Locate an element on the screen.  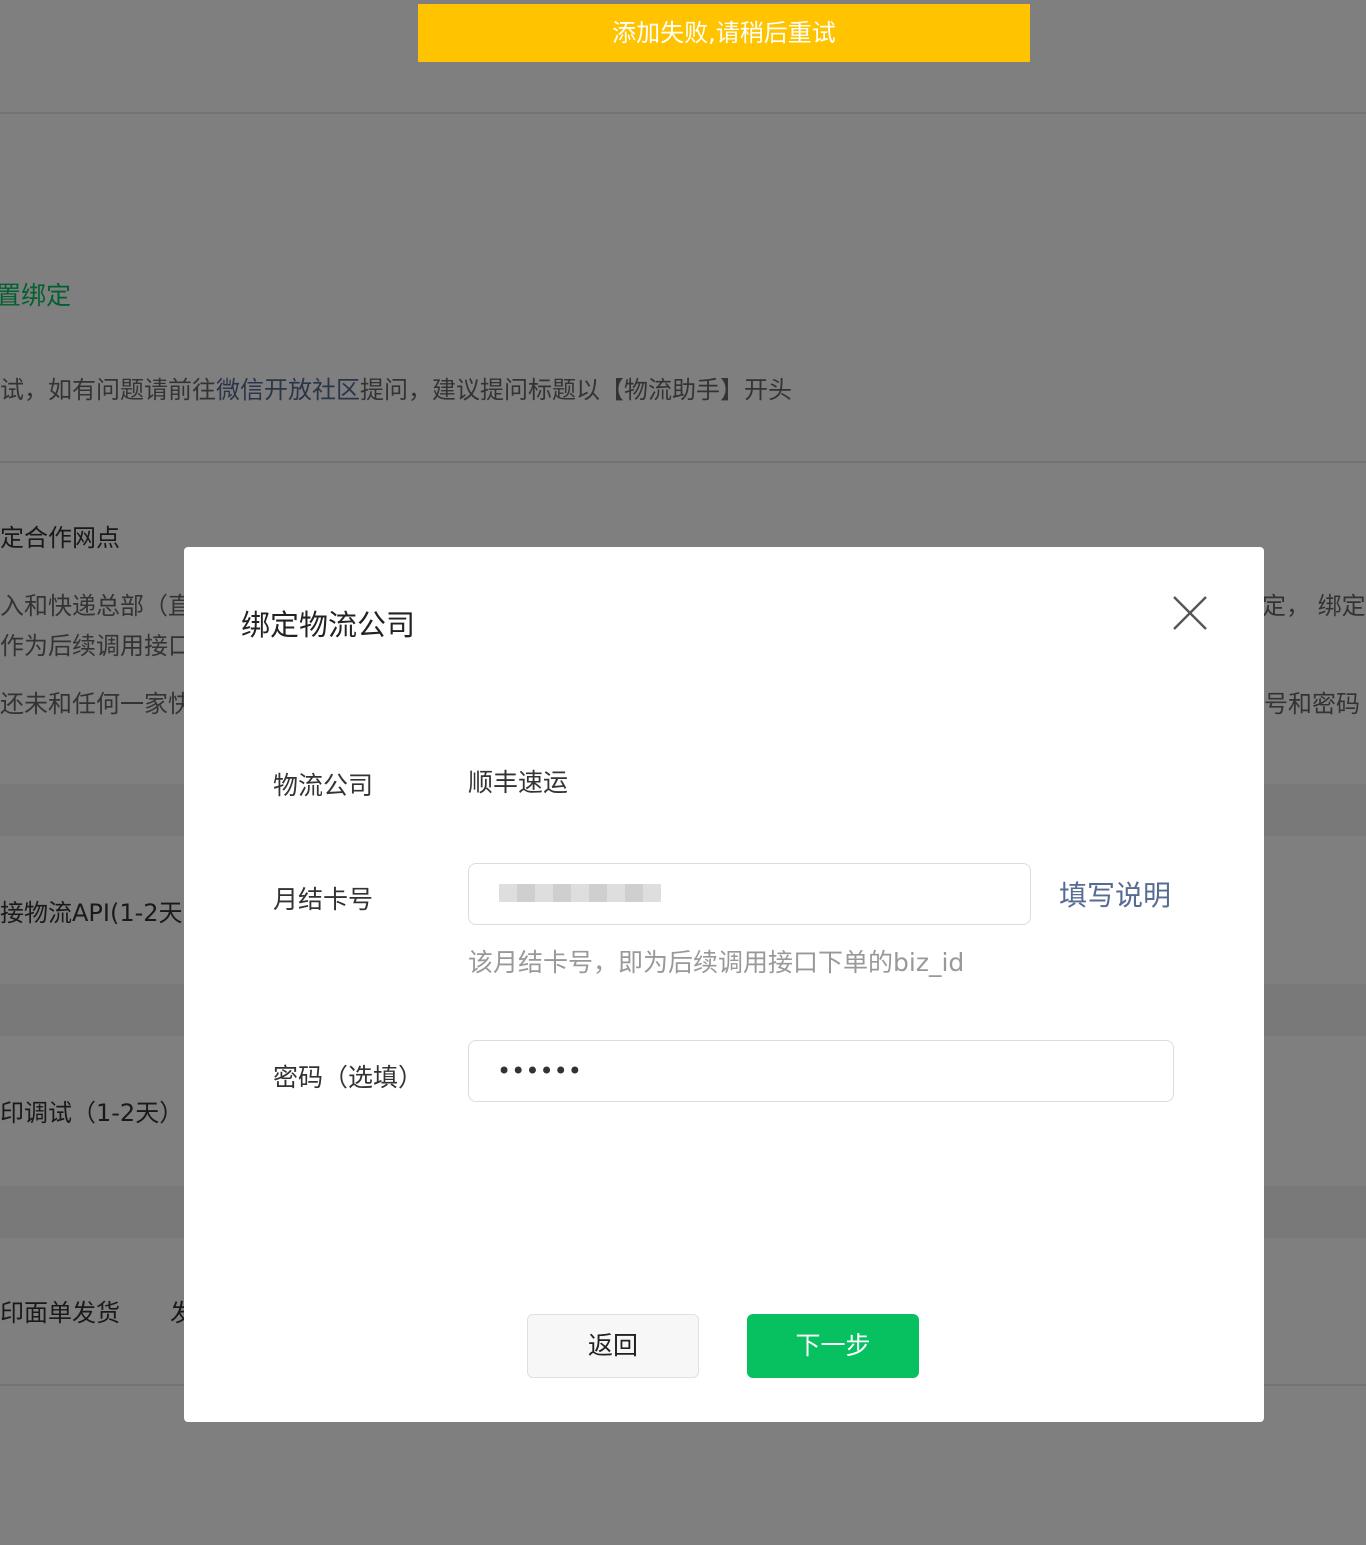
company-label: 物流公司 is located at coordinates (323, 785).